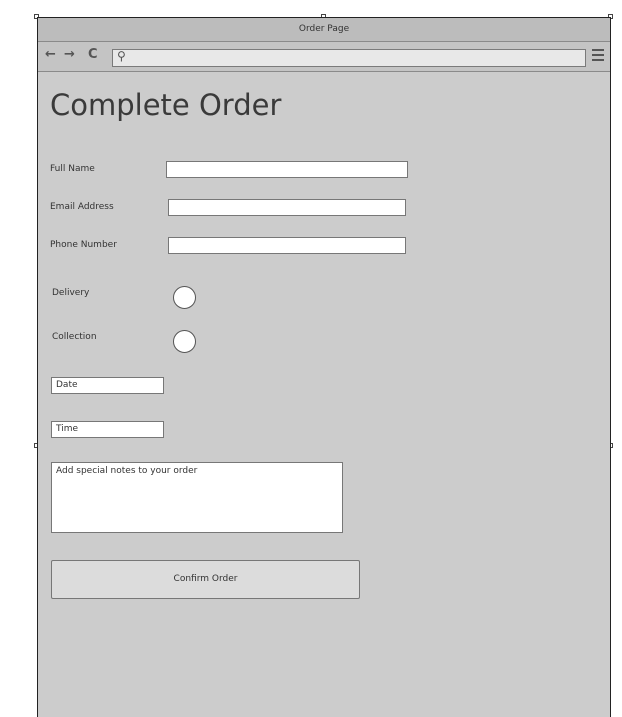 This screenshot has height=717, width=622. What do you see at coordinates (71, 293) in the screenshot?
I see `delivery-label: Delivery` at bounding box center [71, 293].